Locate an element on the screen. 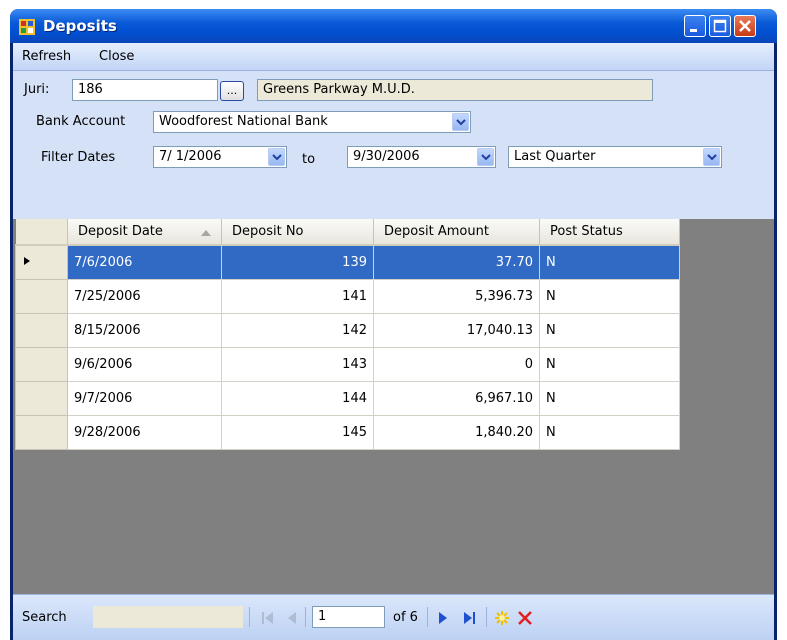 This screenshot has width=787, height=640. column-header-deposit-date: Deposit Date is located at coordinates (144, 232).